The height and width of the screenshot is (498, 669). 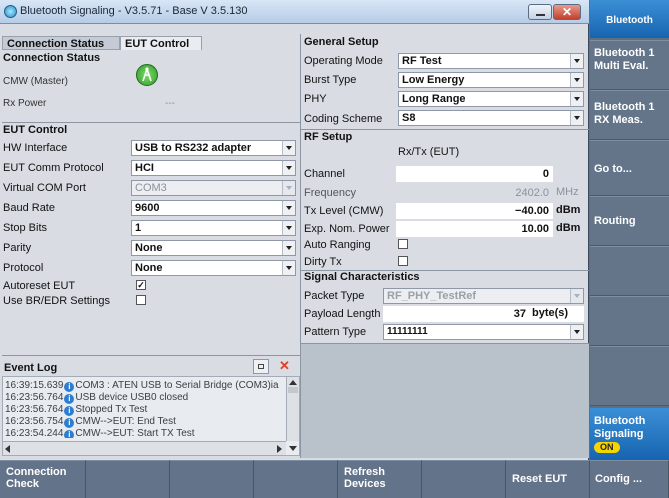 What do you see at coordinates (491, 80) in the screenshot?
I see `burst-type-dropdown: Low Energy` at bounding box center [491, 80].